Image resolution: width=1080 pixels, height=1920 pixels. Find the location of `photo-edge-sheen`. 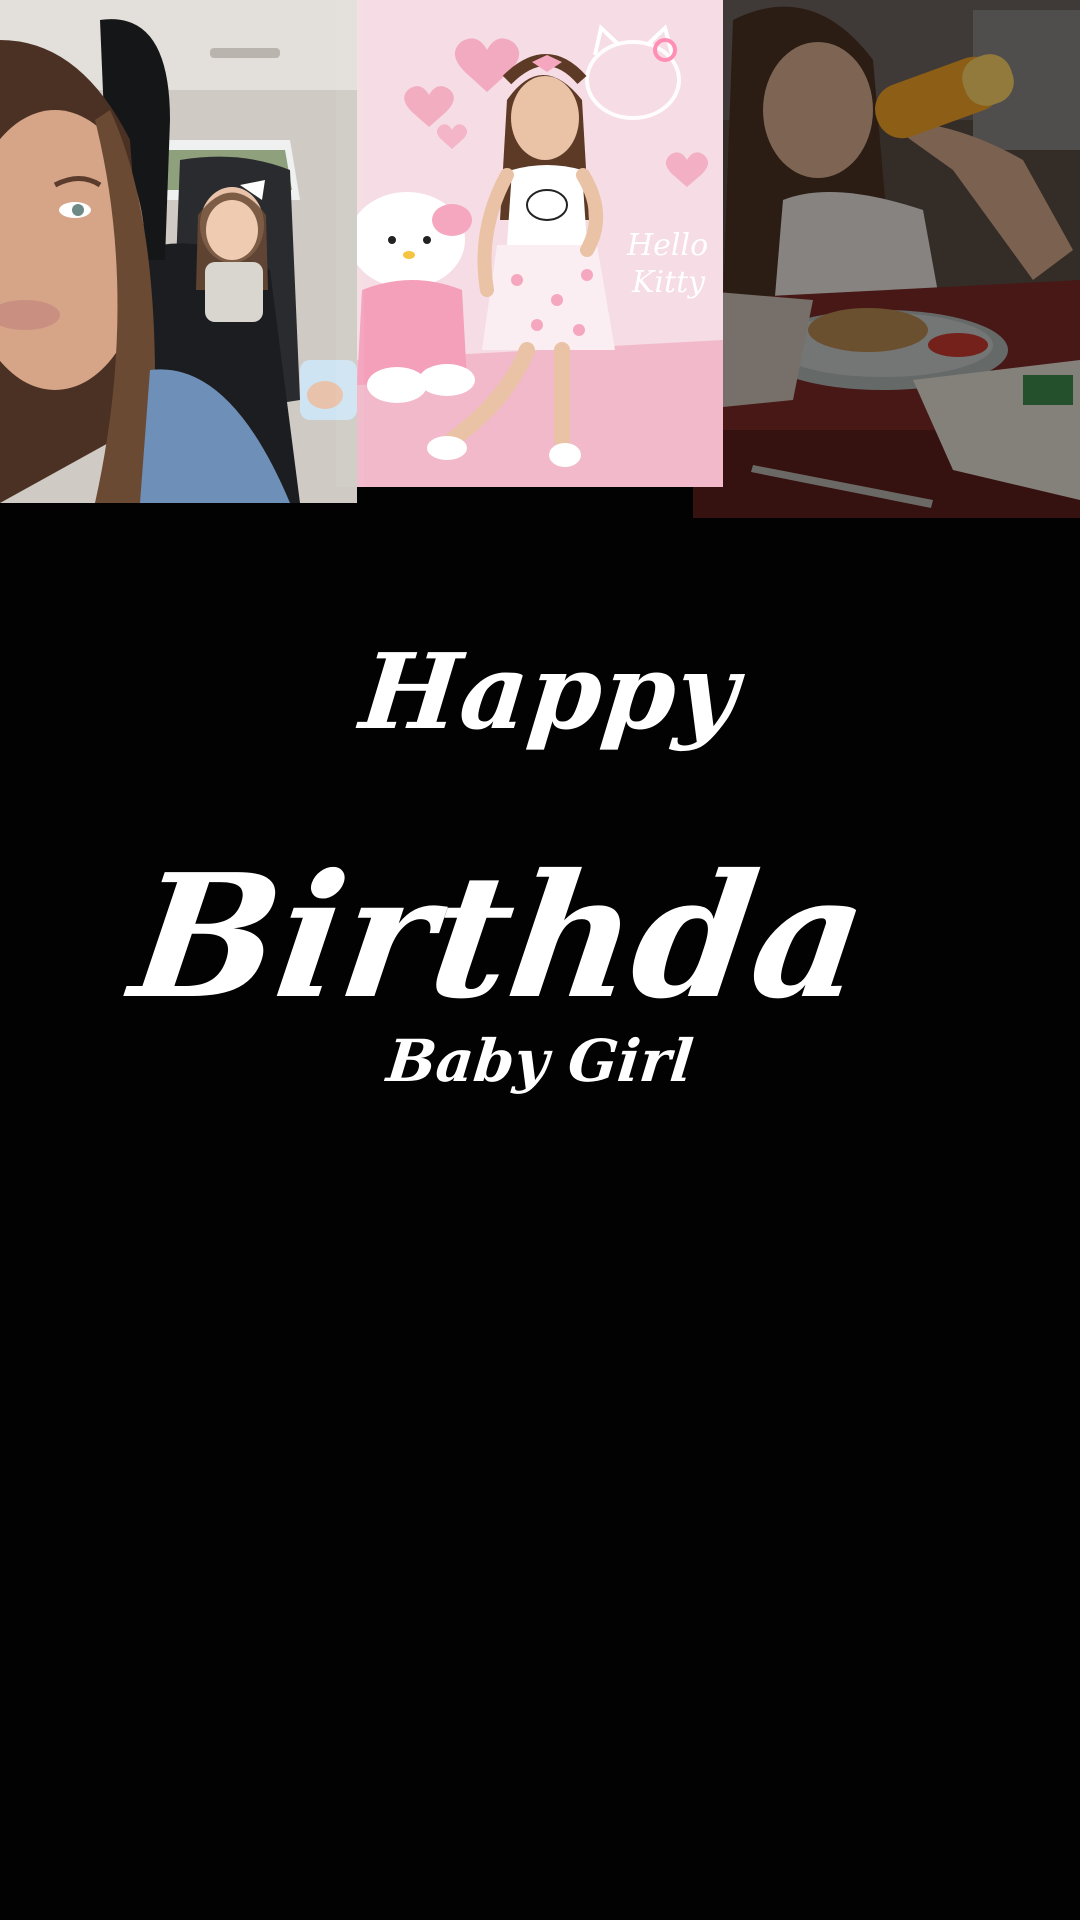

photo-edge-sheen is located at coordinates (350, 243).